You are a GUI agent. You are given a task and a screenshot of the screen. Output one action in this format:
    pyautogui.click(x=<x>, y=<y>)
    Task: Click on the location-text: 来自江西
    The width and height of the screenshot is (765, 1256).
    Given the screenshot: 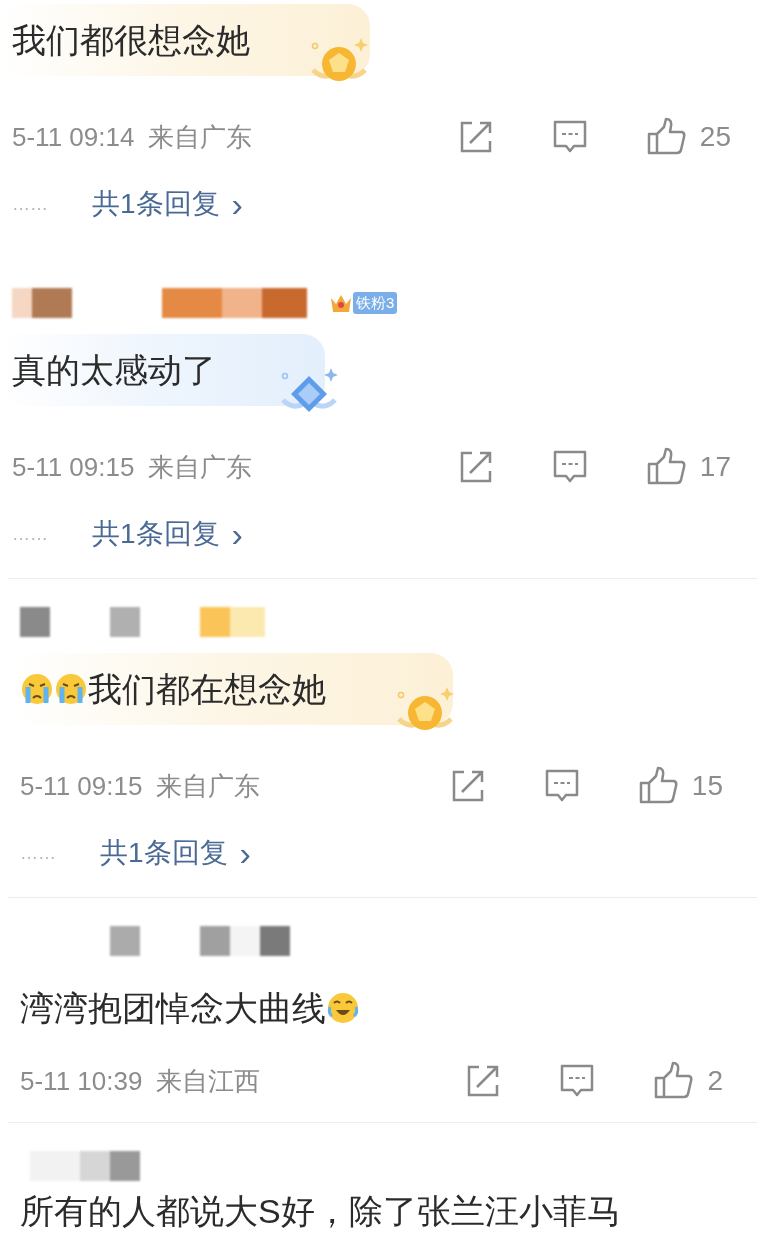 What is the action you would take?
    pyautogui.click(x=208, y=1081)
    